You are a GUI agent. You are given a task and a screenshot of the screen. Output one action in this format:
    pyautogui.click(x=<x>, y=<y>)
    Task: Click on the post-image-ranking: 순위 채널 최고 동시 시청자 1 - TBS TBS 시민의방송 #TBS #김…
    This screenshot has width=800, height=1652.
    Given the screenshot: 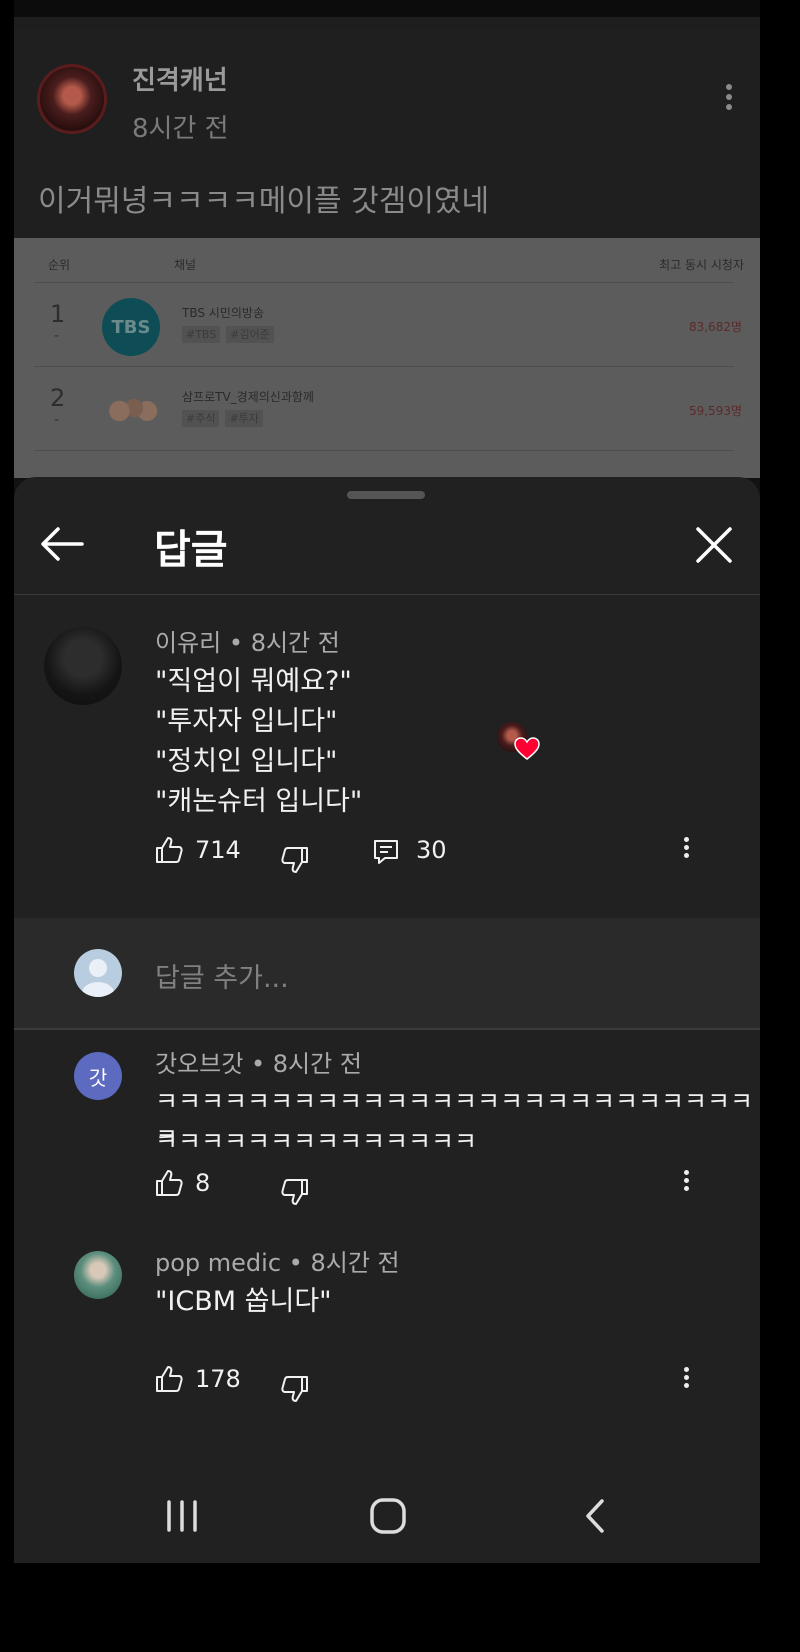 What is the action you would take?
    pyautogui.click(x=387, y=358)
    